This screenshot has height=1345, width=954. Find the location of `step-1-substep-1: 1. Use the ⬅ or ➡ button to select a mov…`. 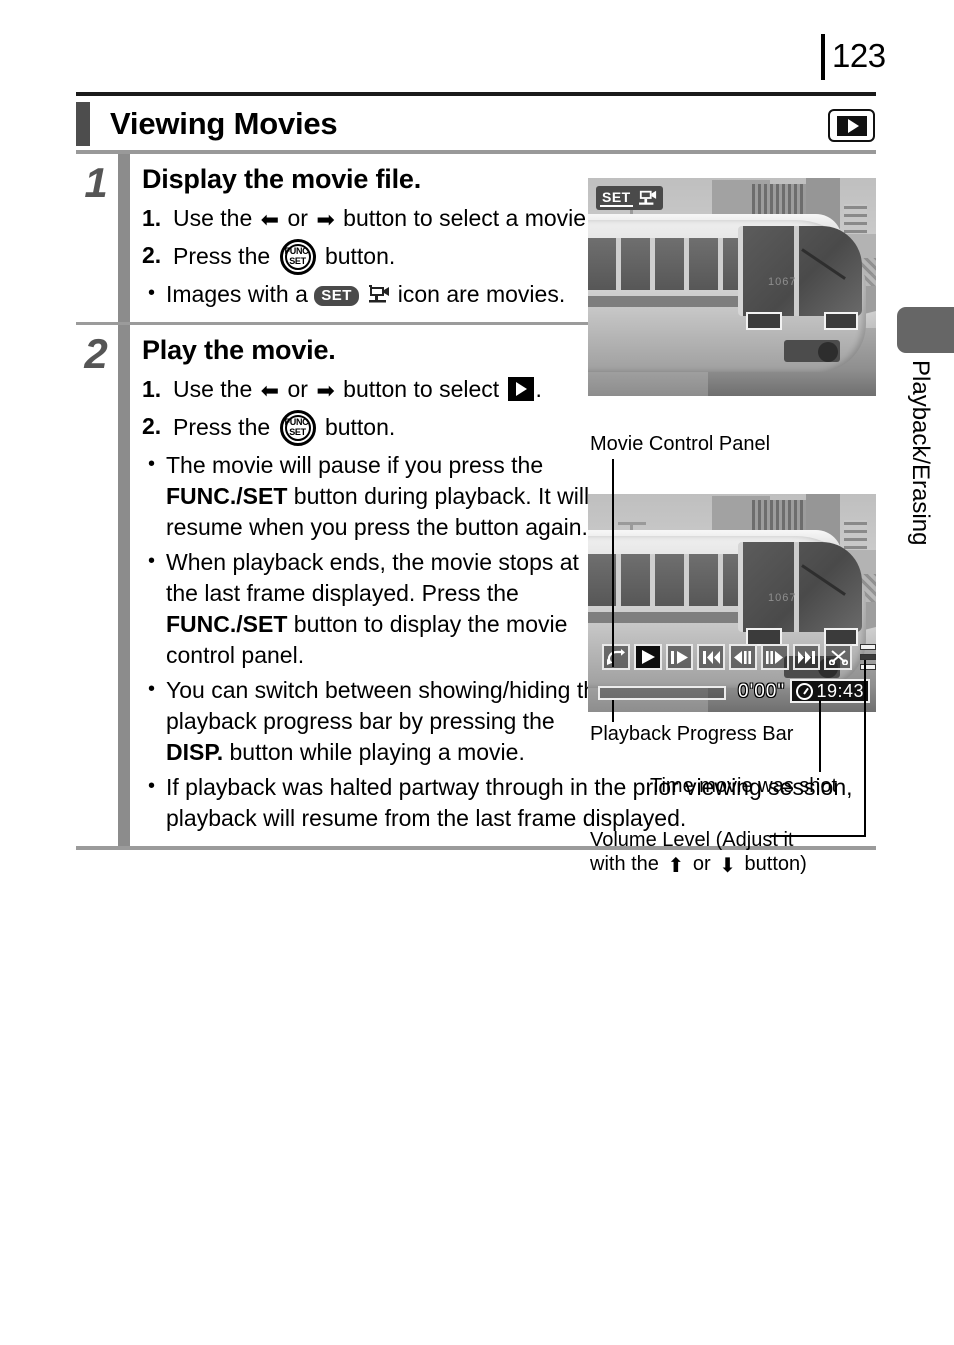

step-1-substep-1: 1. Use the ⬅ or ➡ button to select a mov… is located at coordinates (377, 218).